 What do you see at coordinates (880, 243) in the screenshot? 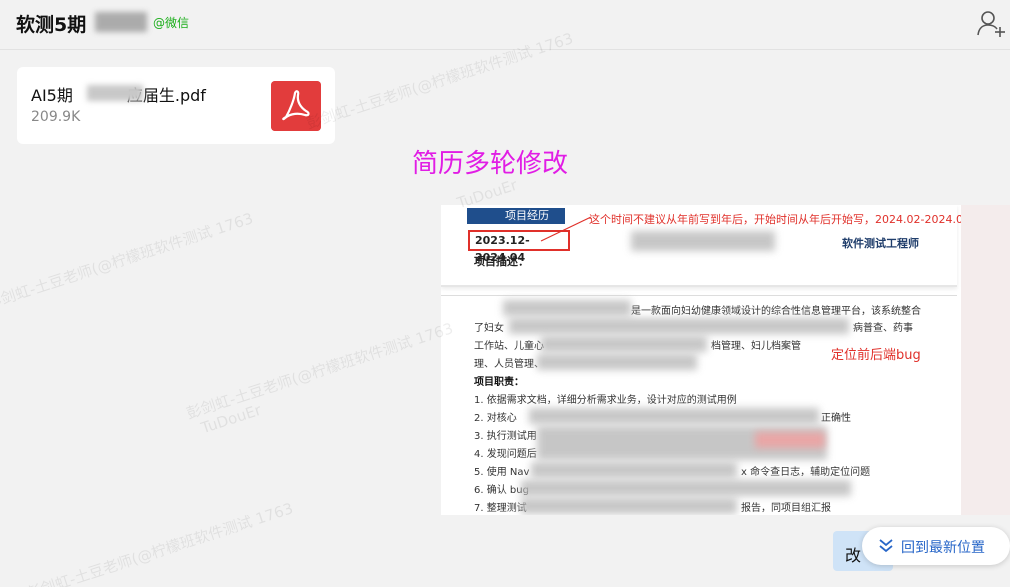
I see `role-title: 软件测试工程师` at bounding box center [880, 243].